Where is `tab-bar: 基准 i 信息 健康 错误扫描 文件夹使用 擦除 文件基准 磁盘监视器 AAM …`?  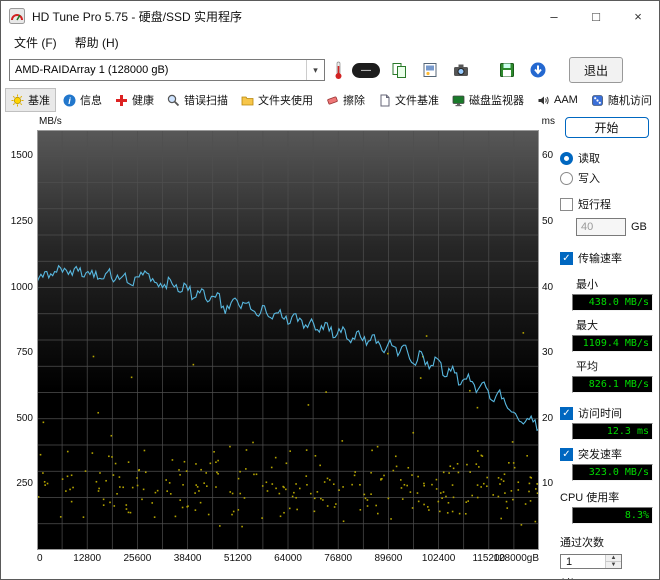
tab-bar: 基准 i 信息 健康 错误扫描 文件夹使用 擦除 文件基准 磁盘监视器 AAM … is located at coordinates (330, 100).